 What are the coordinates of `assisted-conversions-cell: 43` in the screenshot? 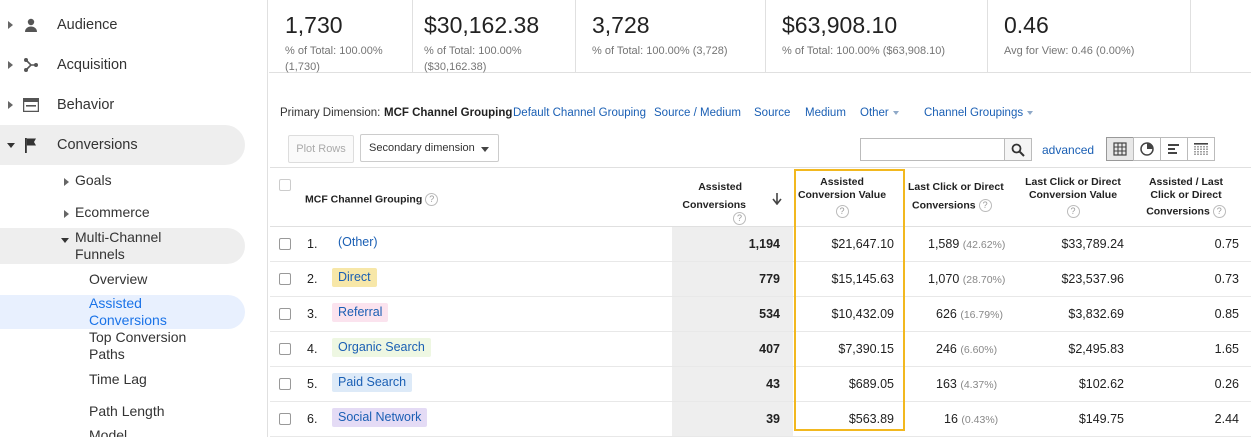 It's located at (773, 384).